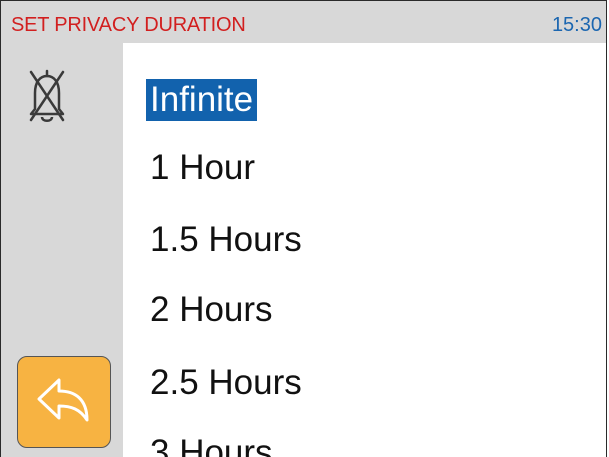  What do you see at coordinates (202, 168) in the screenshot?
I see `duration-option-1-hour: 1 Hour` at bounding box center [202, 168].